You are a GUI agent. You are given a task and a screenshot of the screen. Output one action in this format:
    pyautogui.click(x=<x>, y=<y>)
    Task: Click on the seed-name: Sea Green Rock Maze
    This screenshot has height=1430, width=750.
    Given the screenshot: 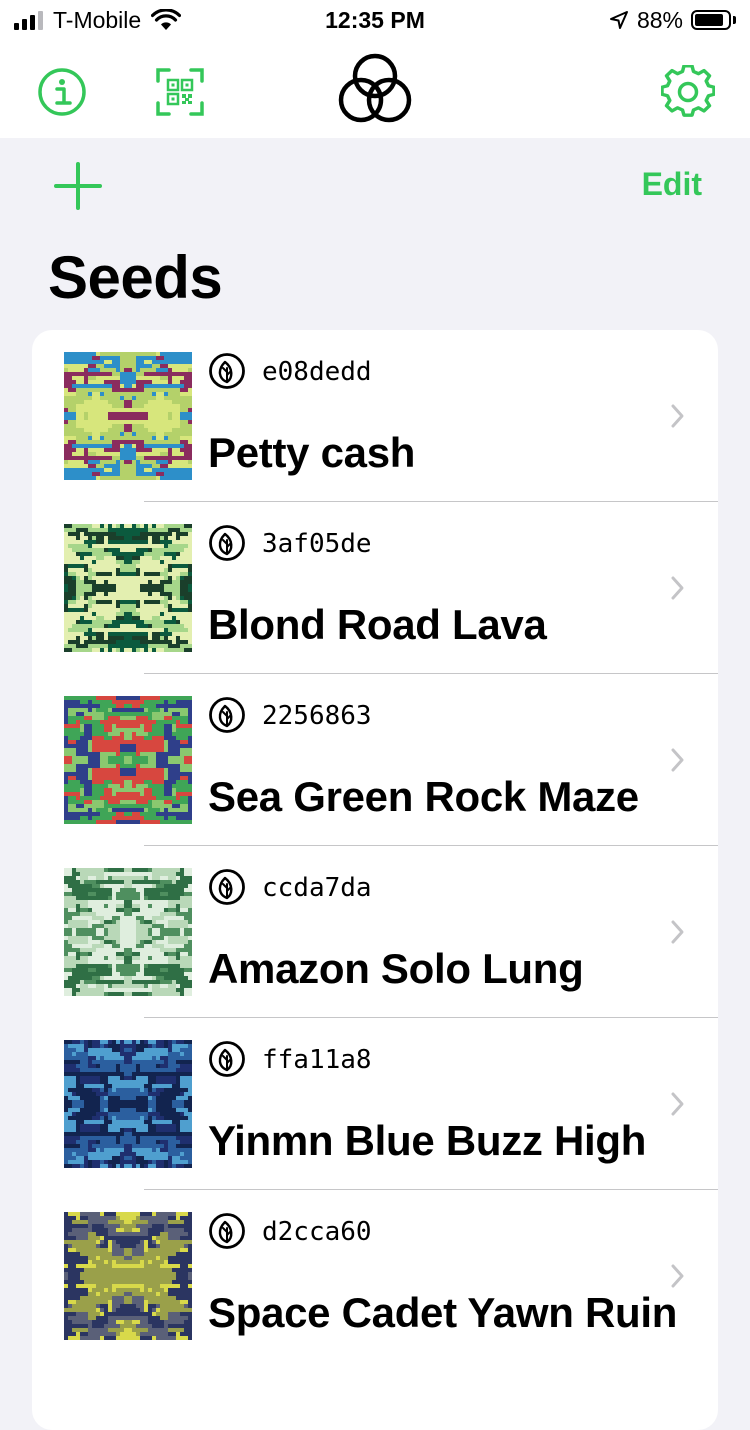 What is the action you would take?
    pyautogui.click(x=423, y=796)
    